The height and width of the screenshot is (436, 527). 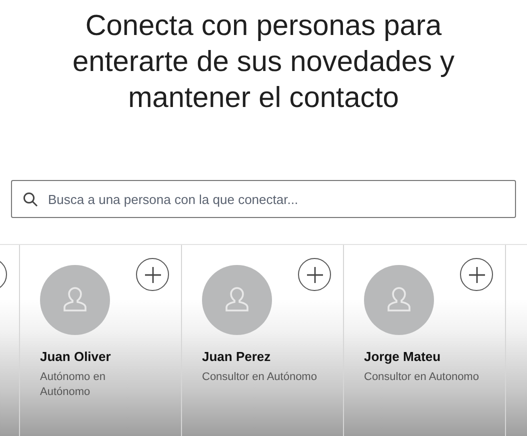 I want to click on person-title: Consultor en Autonomo, so click(x=422, y=377).